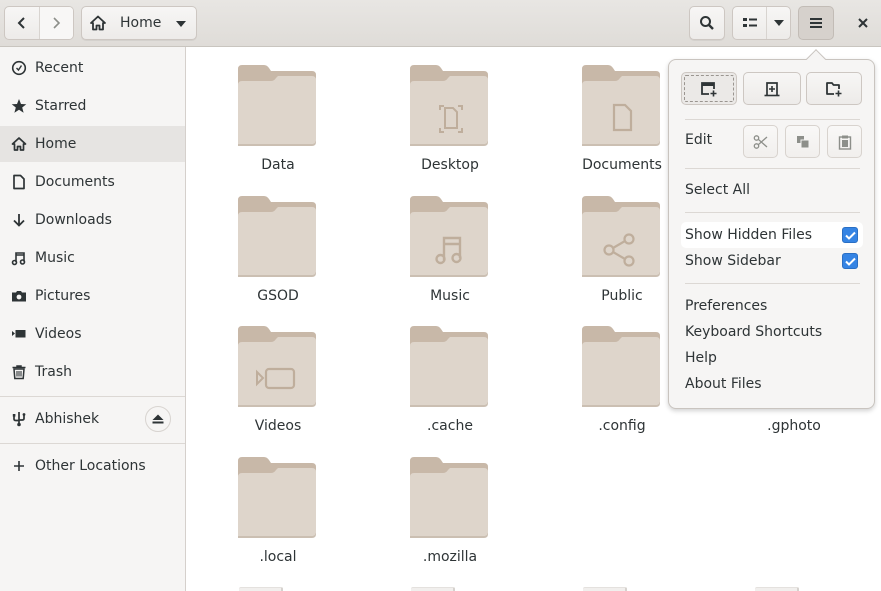 The width and height of the screenshot is (881, 591). What do you see at coordinates (19, 372) in the screenshot?
I see `trash-icon` at bounding box center [19, 372].